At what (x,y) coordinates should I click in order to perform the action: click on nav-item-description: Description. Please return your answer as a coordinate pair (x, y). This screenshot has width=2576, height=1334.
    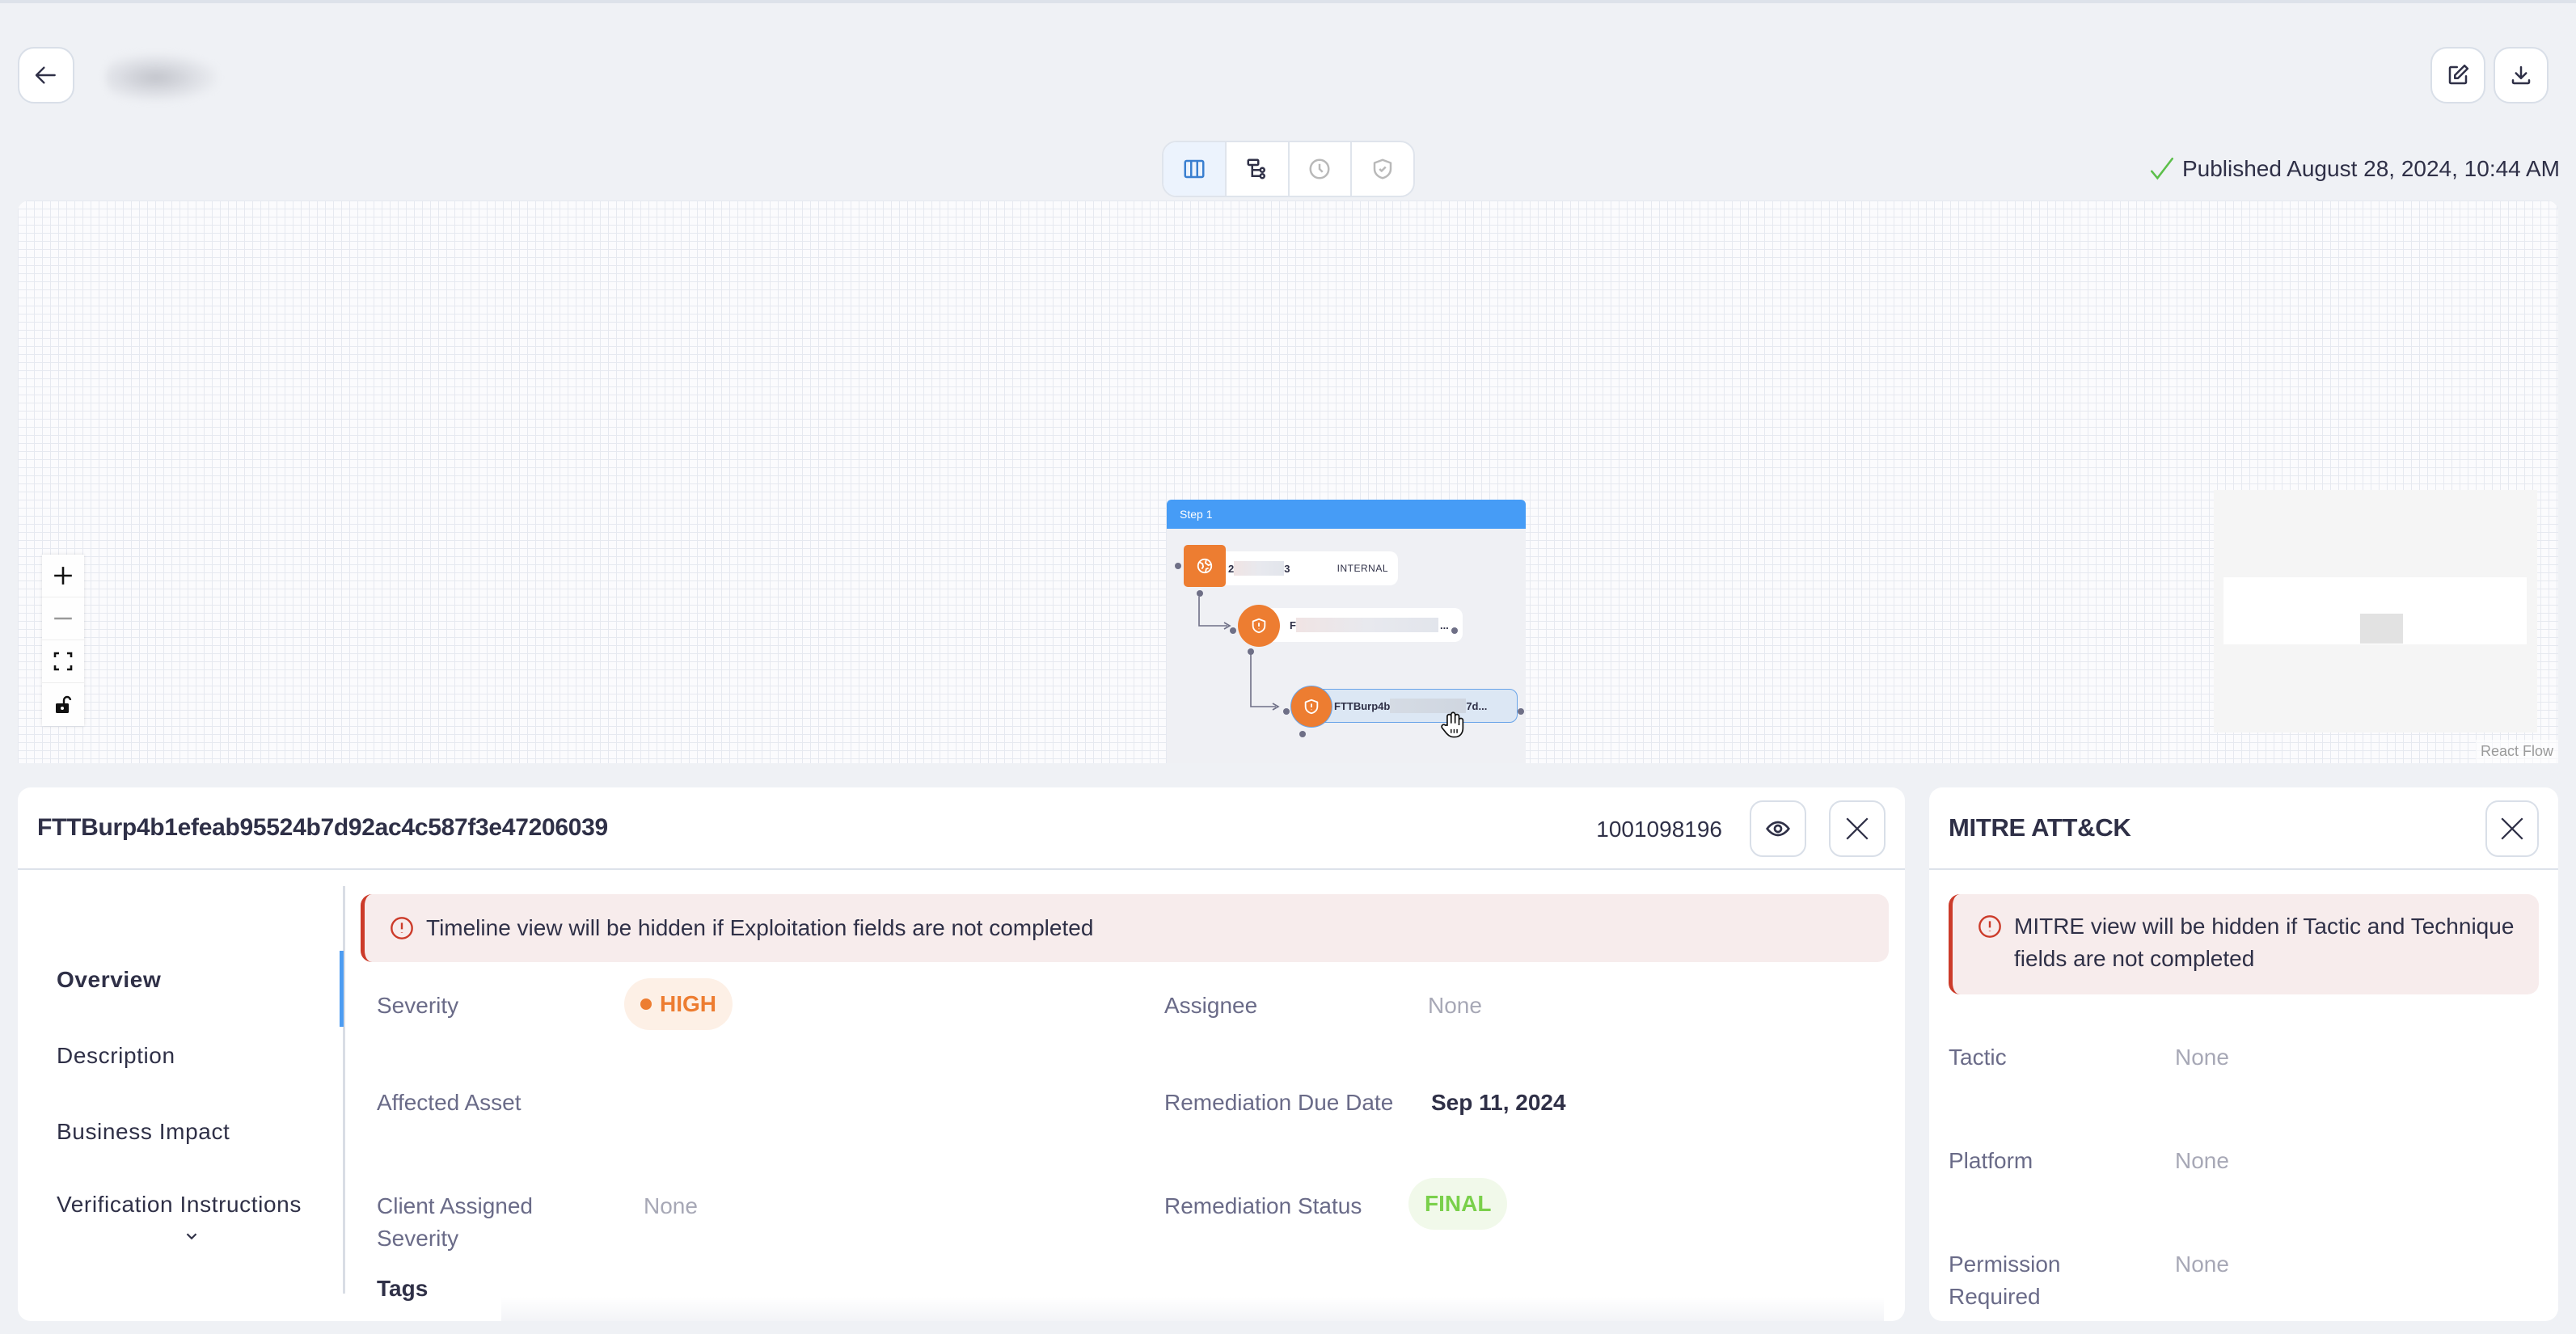
    Looking at the image, I should click on (116, 1056).